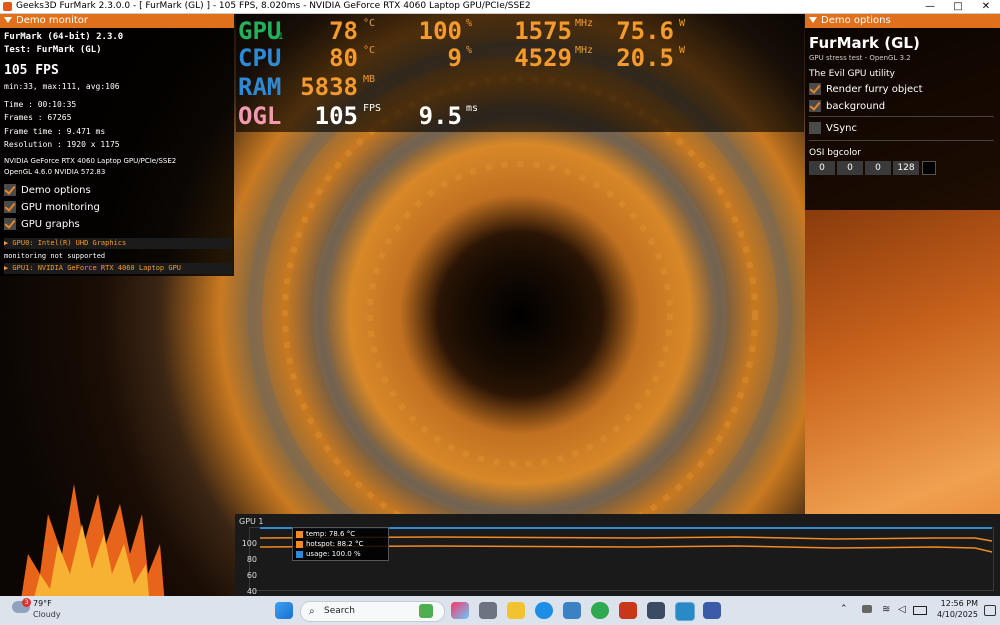 The image size is (1000, 625). Describe the element at coordinates (426, 611) in the screenshot. I see `search-highlight-icon` at that location.